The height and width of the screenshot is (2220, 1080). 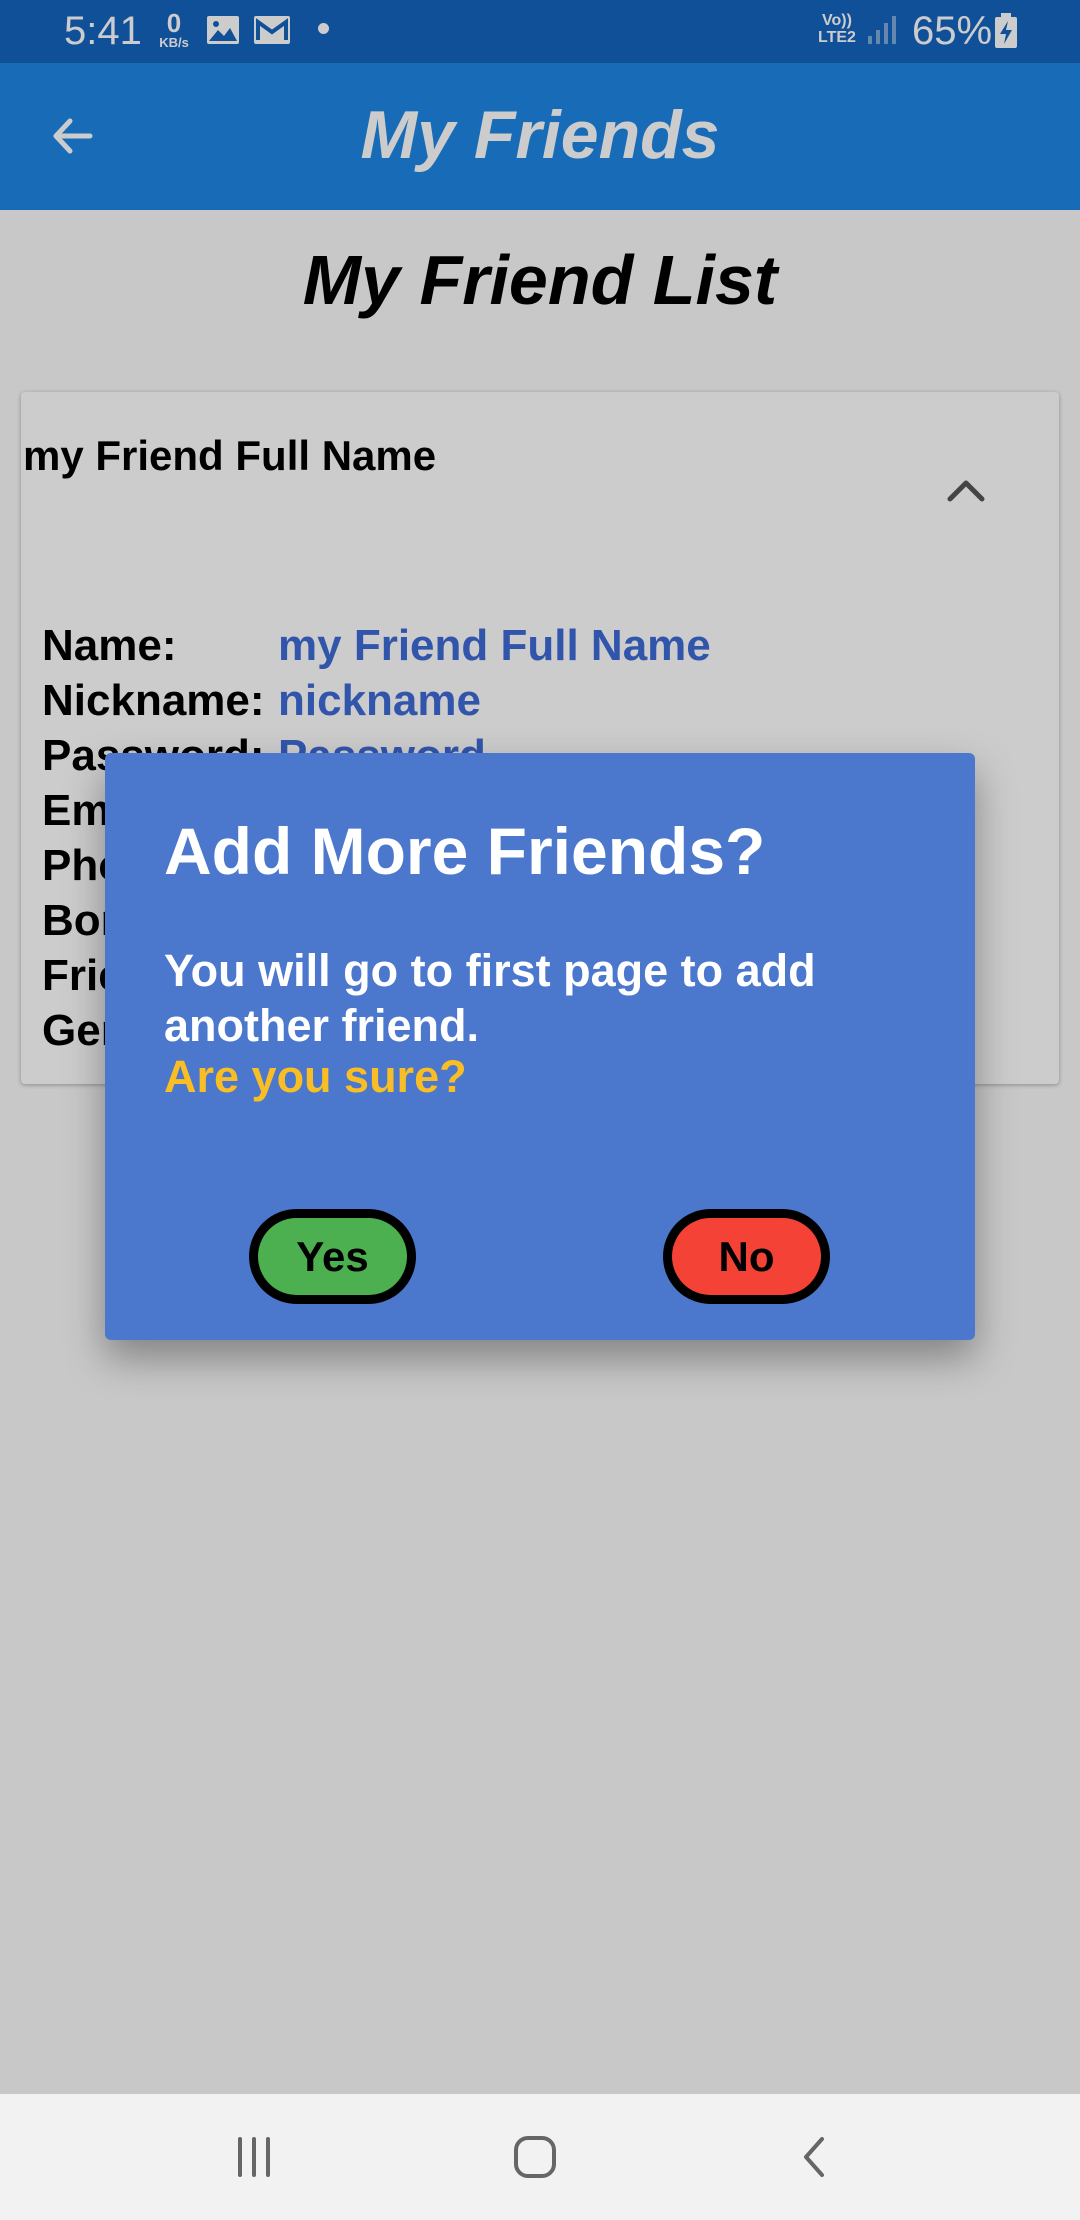 I want to click on yes-button: Yes, so click(x=332, y=1256).